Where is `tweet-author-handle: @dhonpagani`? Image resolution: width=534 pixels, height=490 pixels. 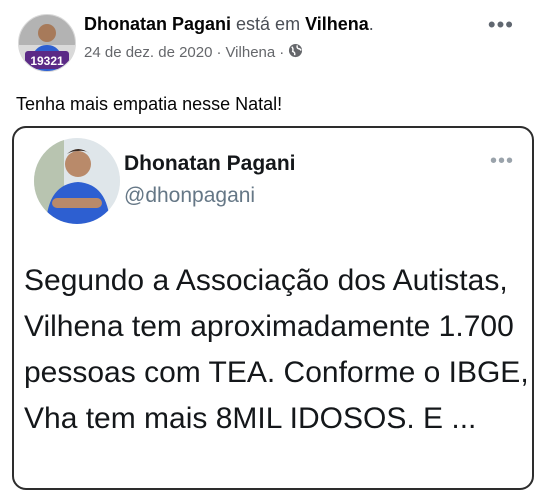
tweet-author-handle: @dhonpagani is located at coordinates (190, 195).